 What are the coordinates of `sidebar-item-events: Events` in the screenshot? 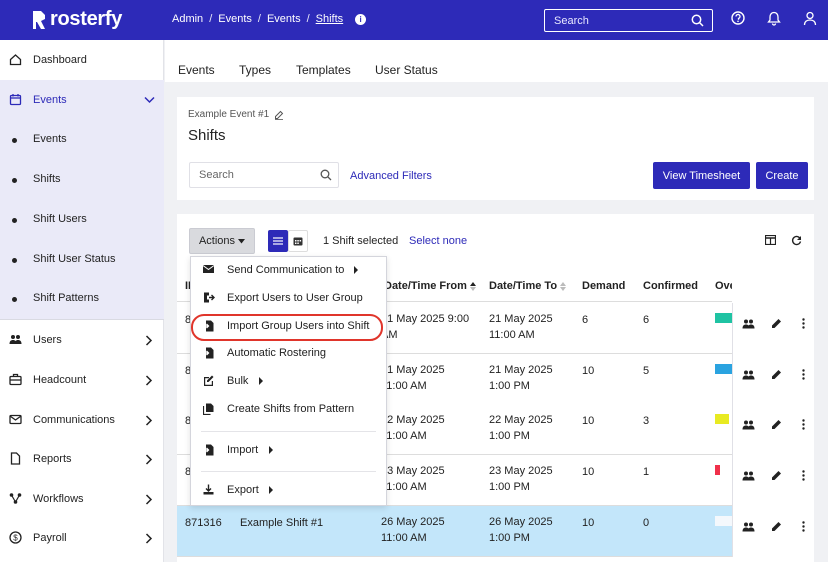 It's located at (82, 100).